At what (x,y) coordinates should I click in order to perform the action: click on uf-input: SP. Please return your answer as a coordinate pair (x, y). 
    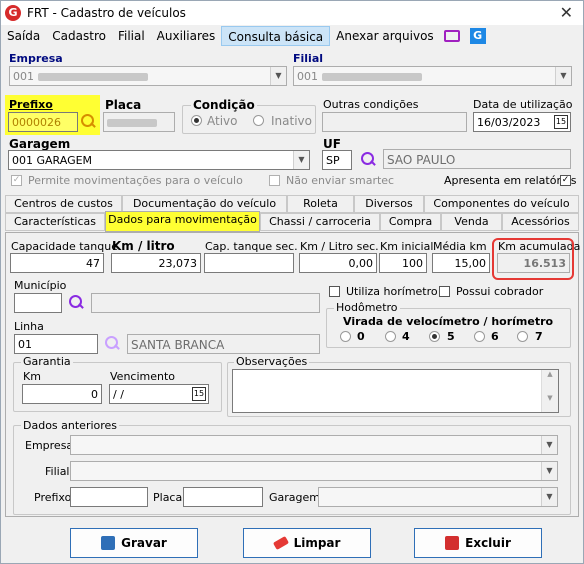
    Looking at the image, I should click on (337, 160).